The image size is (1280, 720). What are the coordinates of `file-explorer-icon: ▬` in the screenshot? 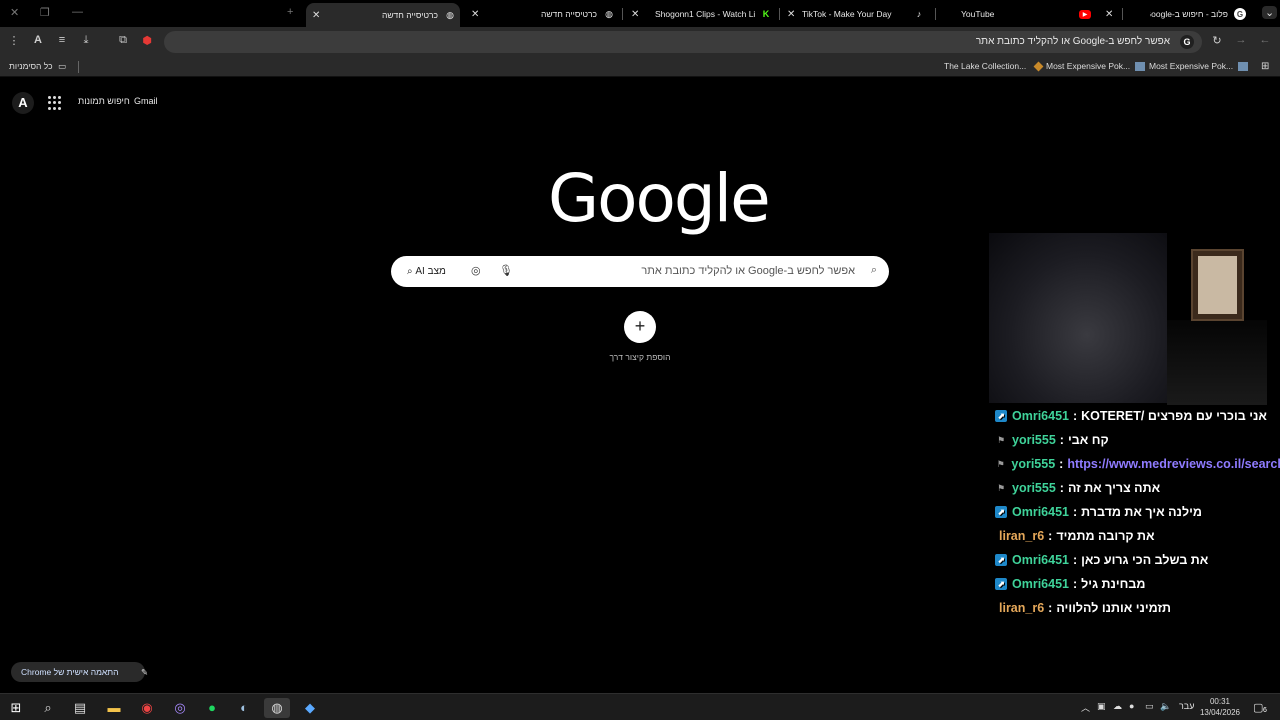 It's located at (114, 708).